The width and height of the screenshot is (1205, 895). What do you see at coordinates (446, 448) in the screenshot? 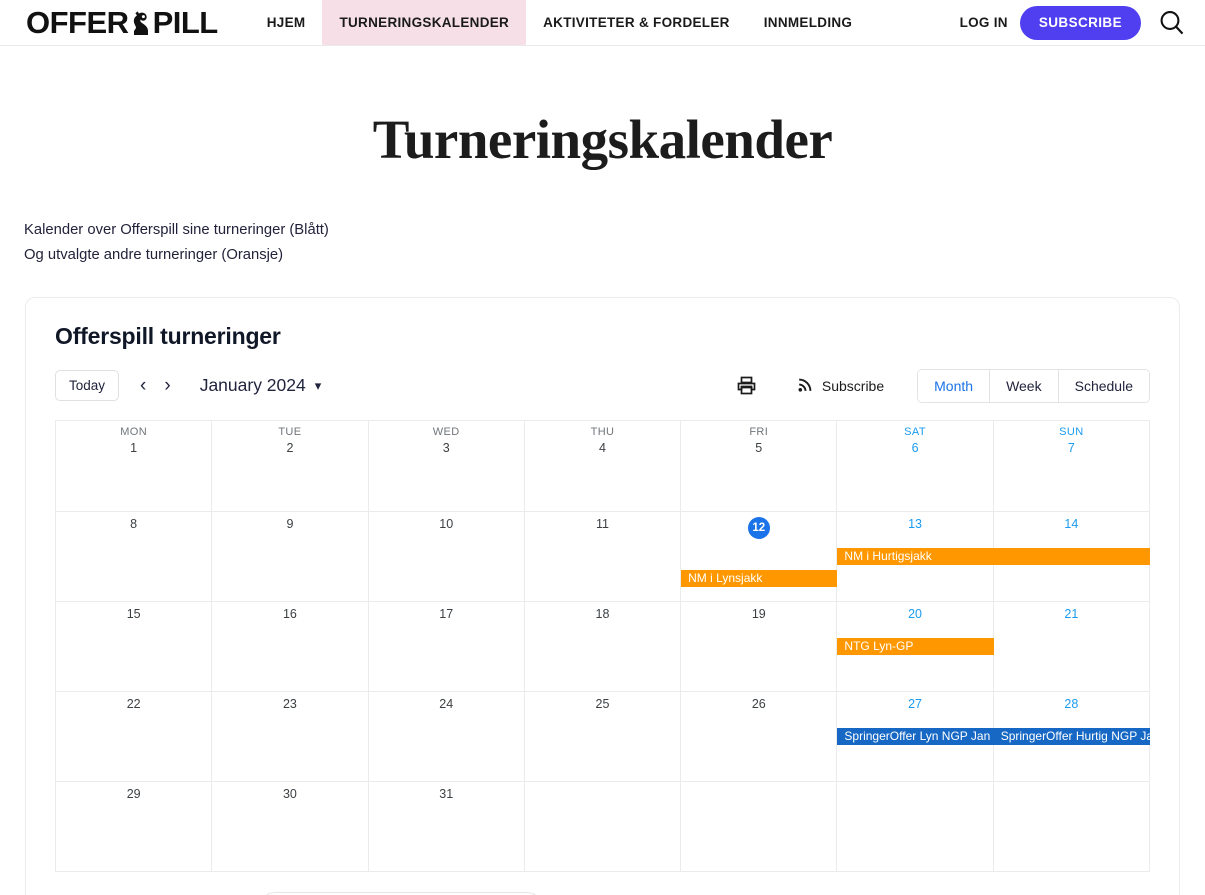
I see `day-number: 3` at bounding box center [446, 448].